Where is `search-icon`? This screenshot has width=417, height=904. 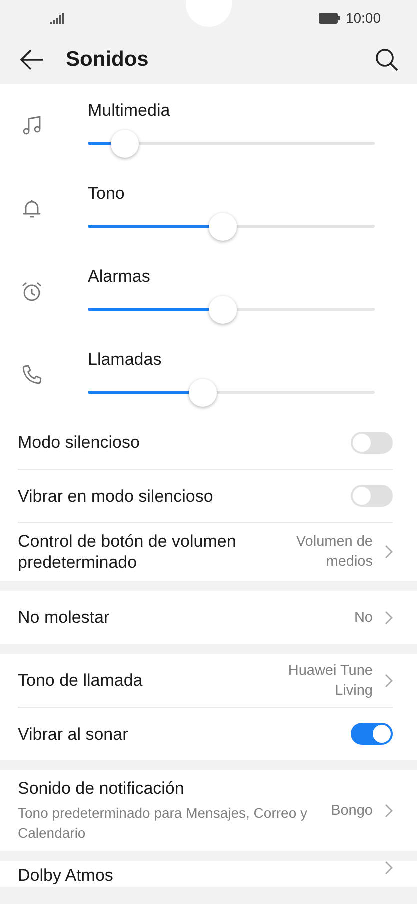 search-icon is located at coordinates (387, 60).